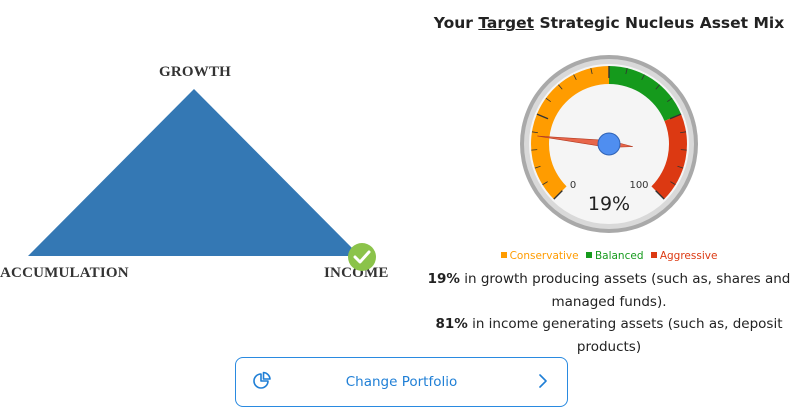 The height and width of the screenshot is (408, 804). I want to click on legend-aggressive-label: Aggressive, so click(688, 256).